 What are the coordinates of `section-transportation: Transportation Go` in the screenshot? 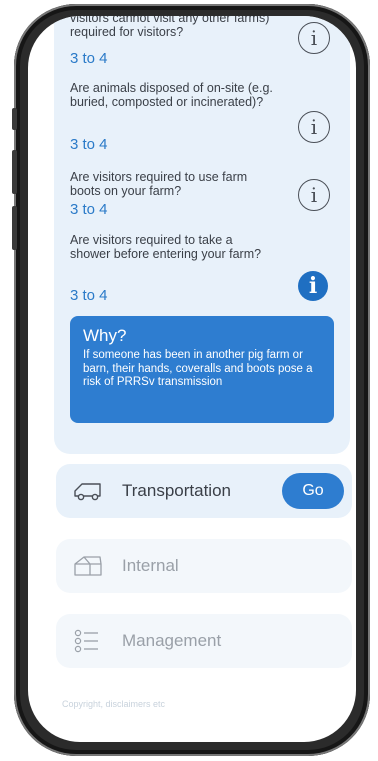 It's located at (204, 491).